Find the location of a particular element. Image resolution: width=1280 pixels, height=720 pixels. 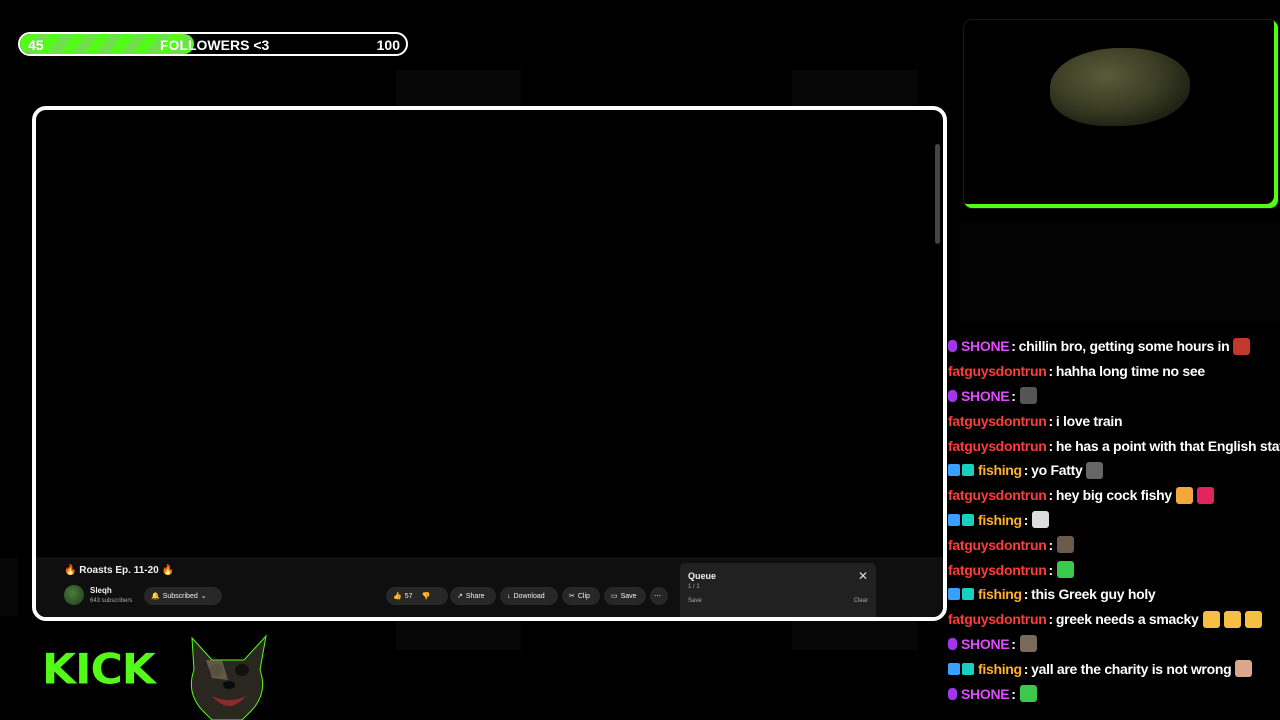

download-button: ↓ Download is located at coordinates (529, 596).